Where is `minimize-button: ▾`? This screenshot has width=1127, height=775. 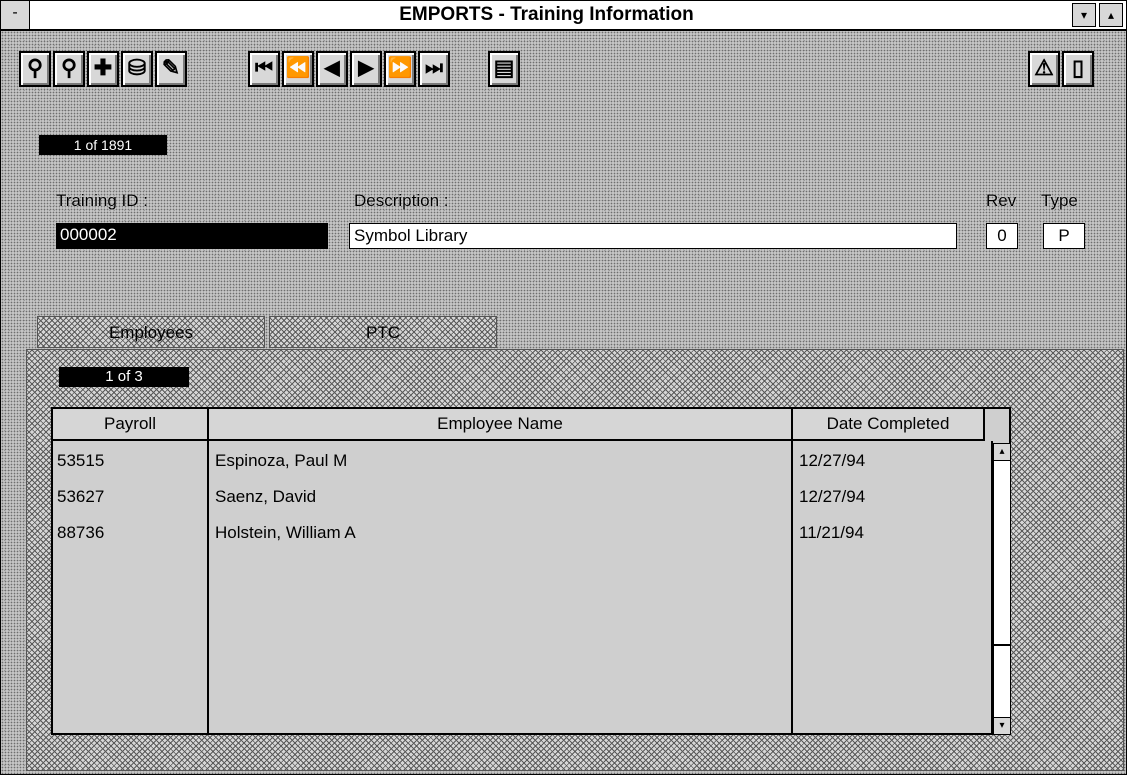
minimize-button: ▾ is located at coordinates (1084, 15).